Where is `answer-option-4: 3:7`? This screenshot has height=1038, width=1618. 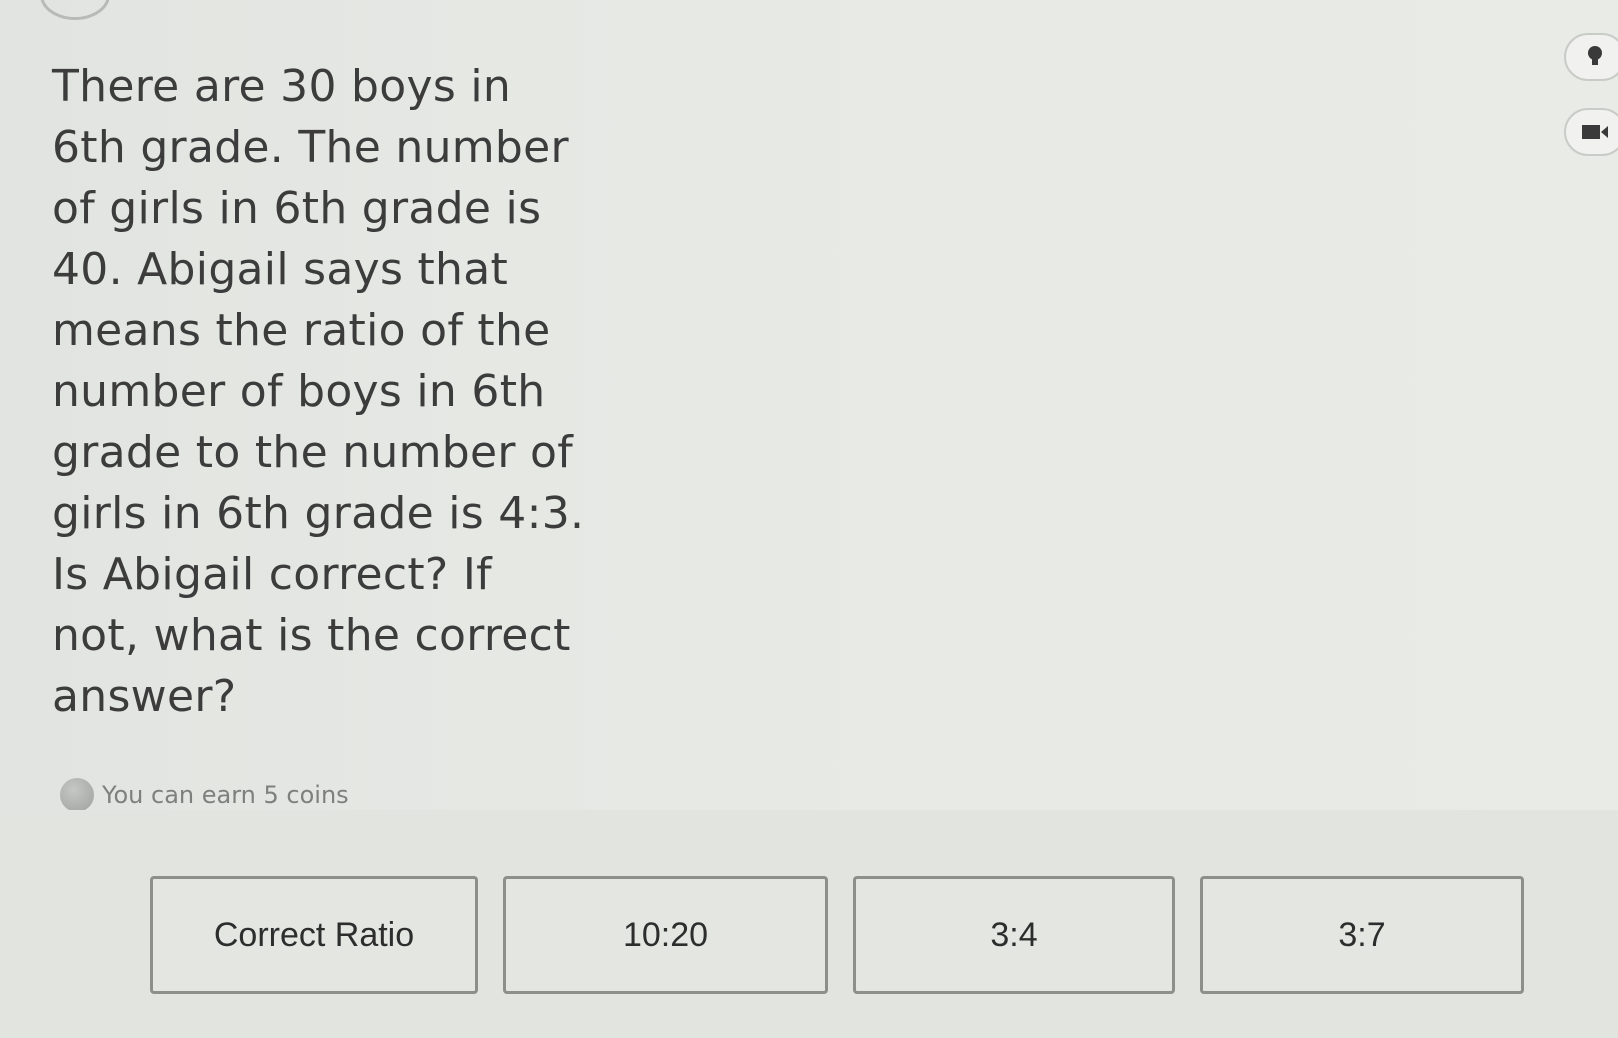 answer-option-4: 3:7 is located at coordinates (1362, 935).